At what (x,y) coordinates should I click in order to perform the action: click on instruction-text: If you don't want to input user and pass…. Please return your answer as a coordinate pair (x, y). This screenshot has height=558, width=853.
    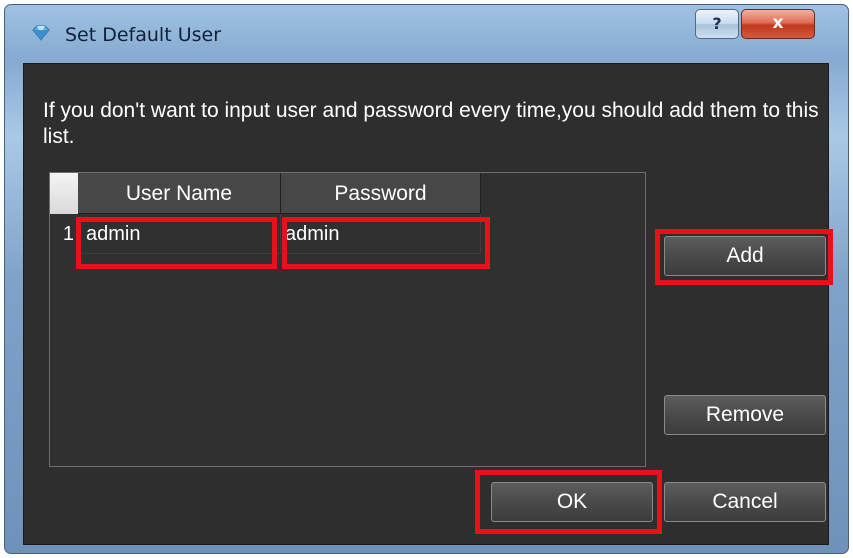
    Looking at the image, I should click on (431, 123).